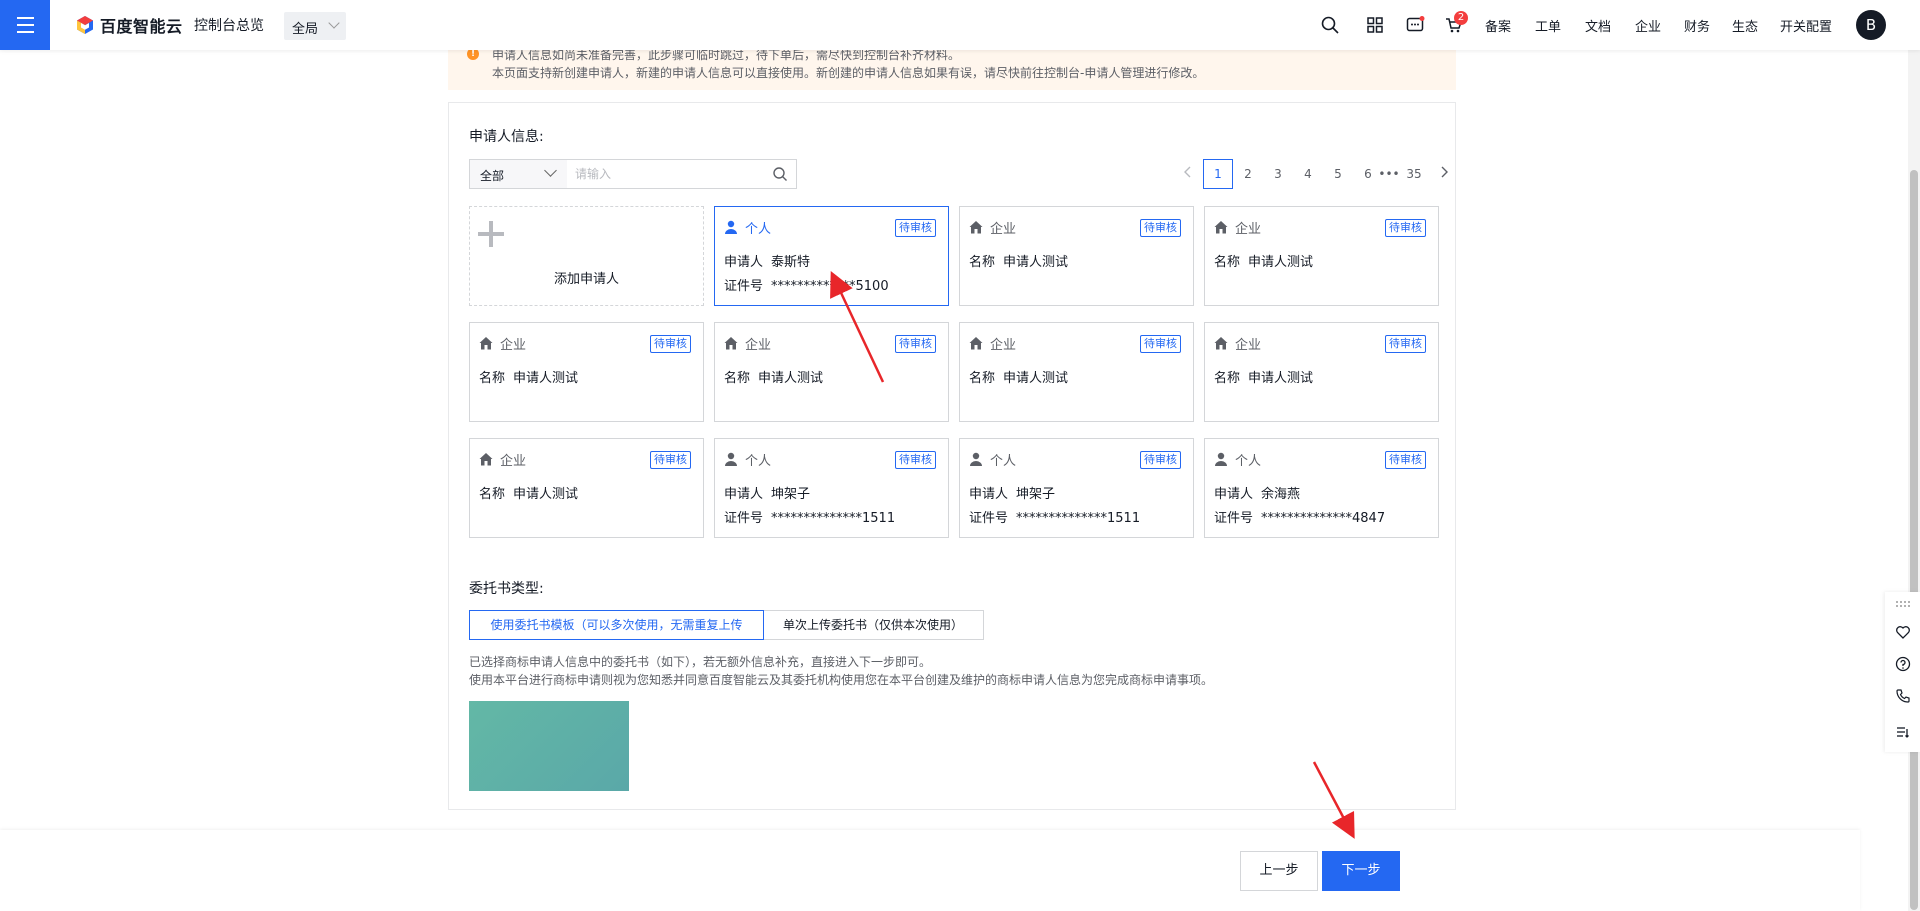  Describe the element at coordinates (315, 26) in the screenshot. I see `region-selector: 全局` at that location.